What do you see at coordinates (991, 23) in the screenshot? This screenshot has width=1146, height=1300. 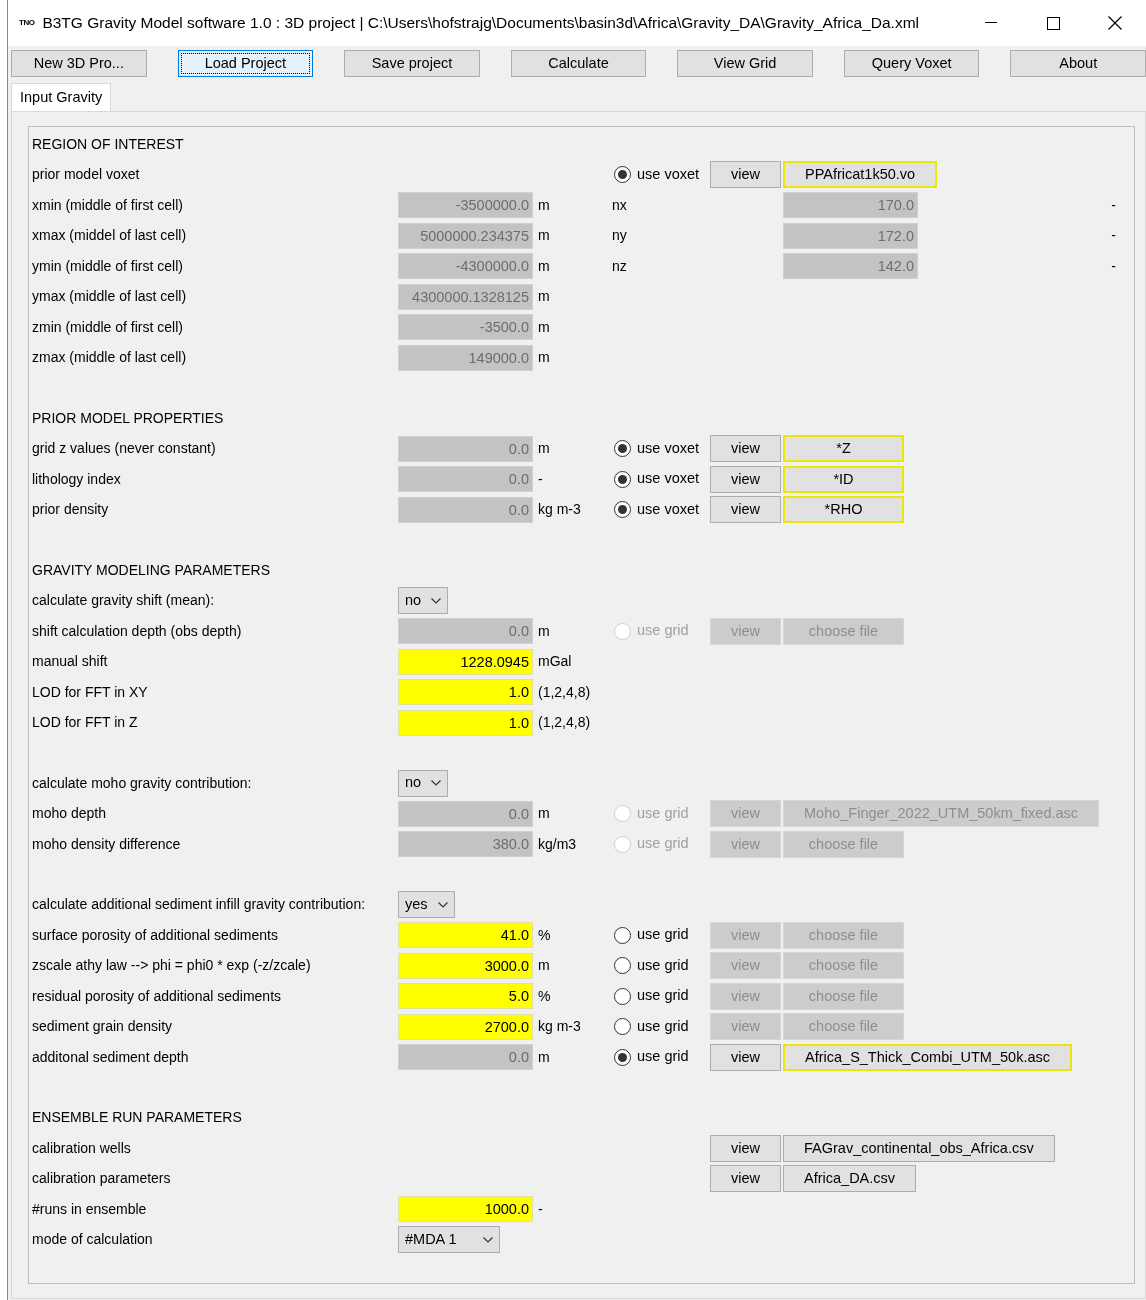 I see `minimize-icon` at bounding box center [991, 23].